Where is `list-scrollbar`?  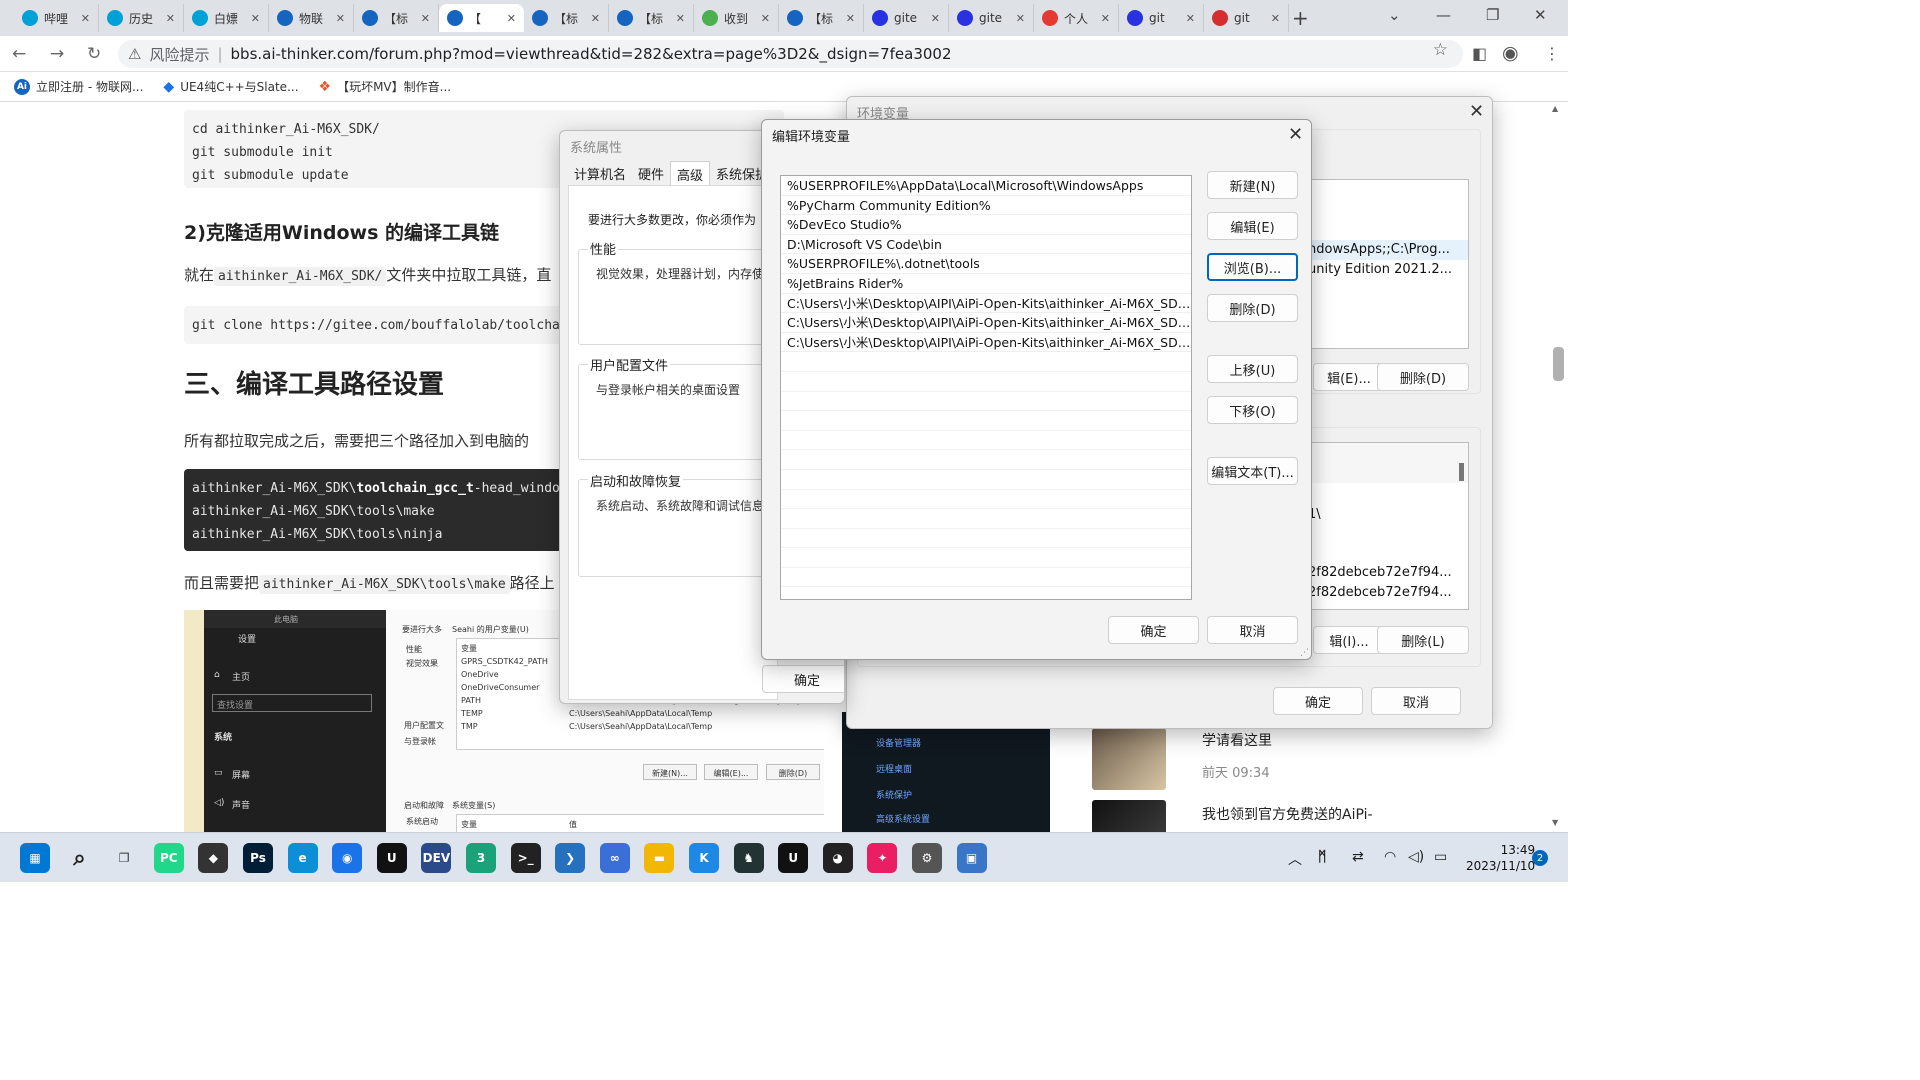
list-scrollbar is located at coordinates (1461, 472).